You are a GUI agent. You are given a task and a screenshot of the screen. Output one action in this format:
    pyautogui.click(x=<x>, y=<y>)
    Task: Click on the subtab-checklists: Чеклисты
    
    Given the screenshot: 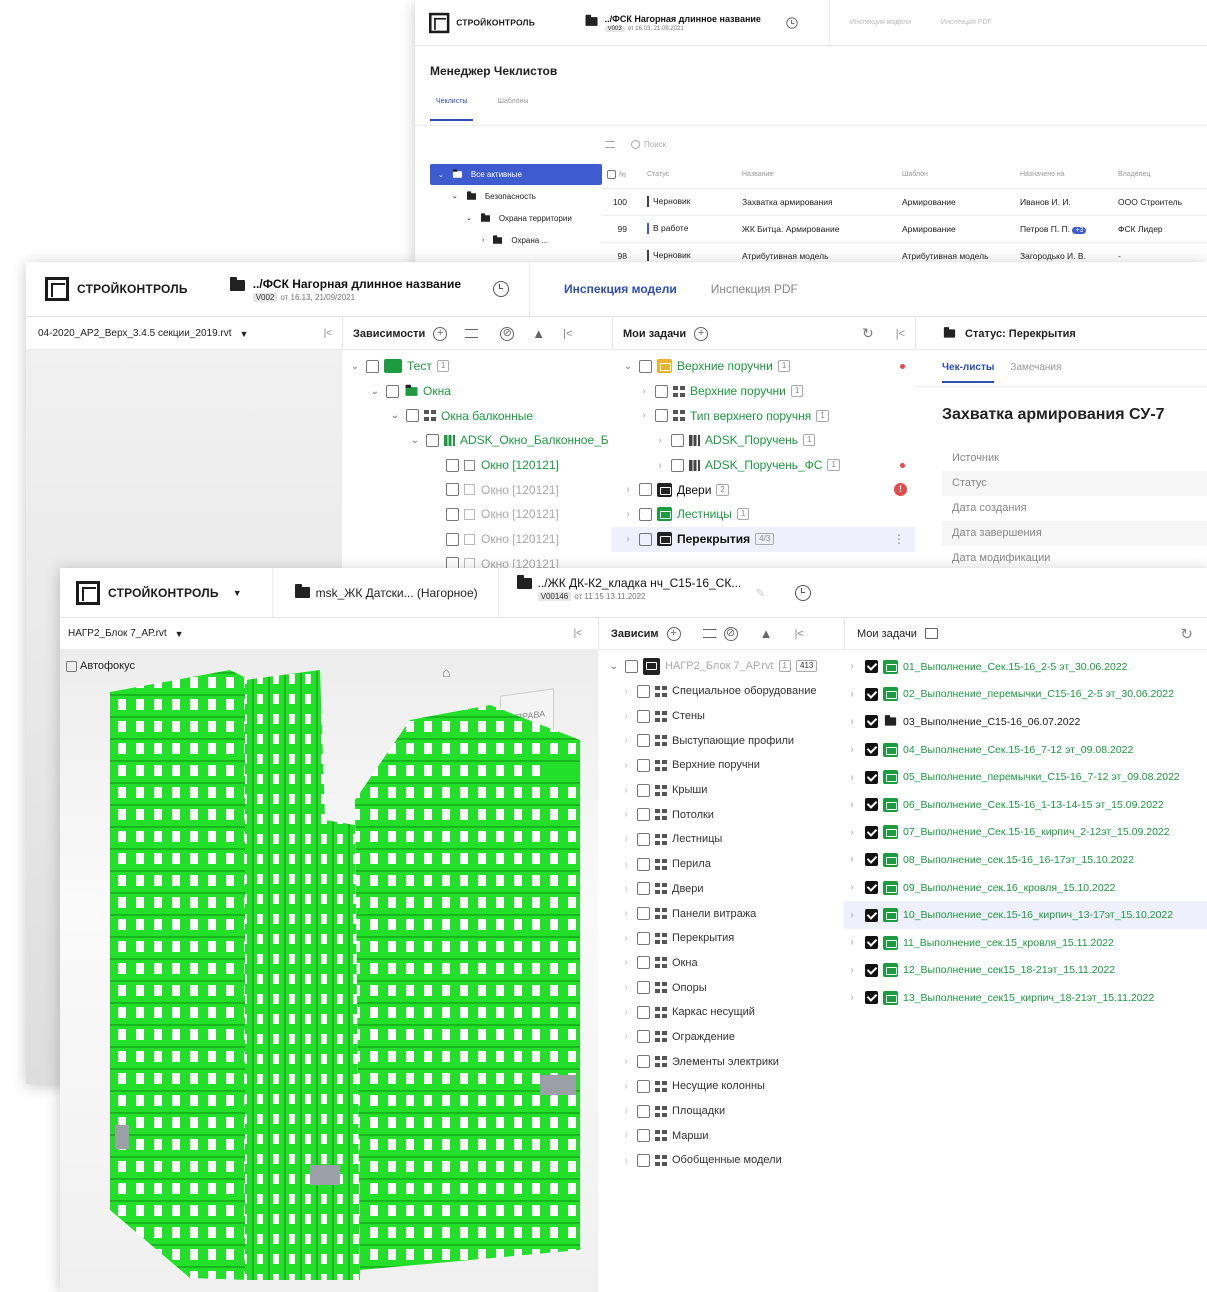 What is the action you would take?
    pyautogui.click(x=452, y=109)
    